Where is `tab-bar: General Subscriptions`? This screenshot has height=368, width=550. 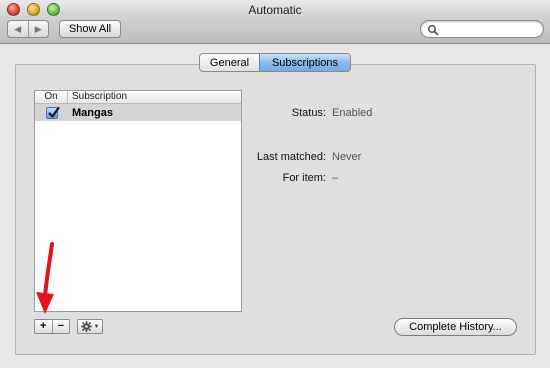 tab-bar: General Subscriptions is located at coordinates (275, 62).